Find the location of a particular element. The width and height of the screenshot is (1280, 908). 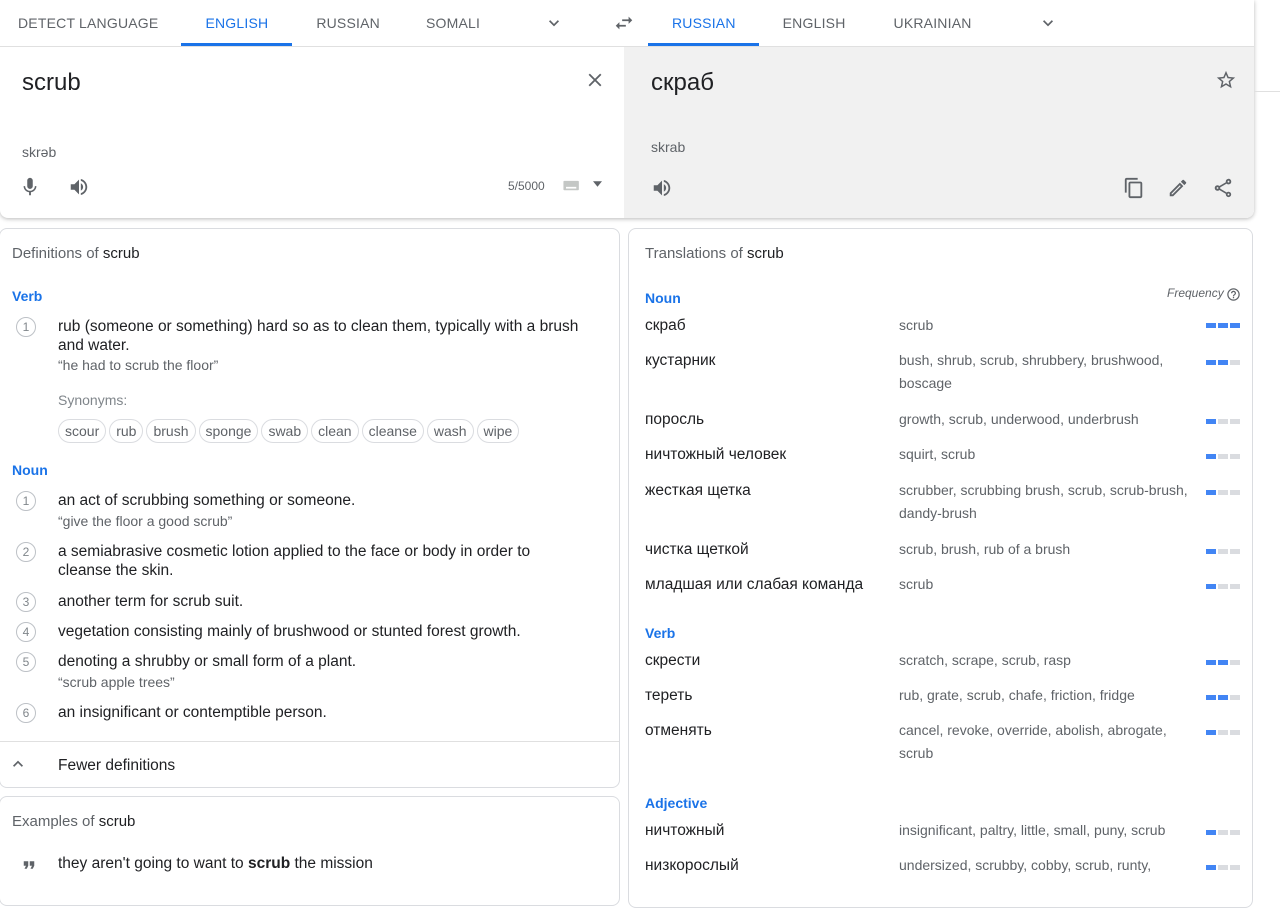

copy-translation-icon is located at coordinates (1134, 188).